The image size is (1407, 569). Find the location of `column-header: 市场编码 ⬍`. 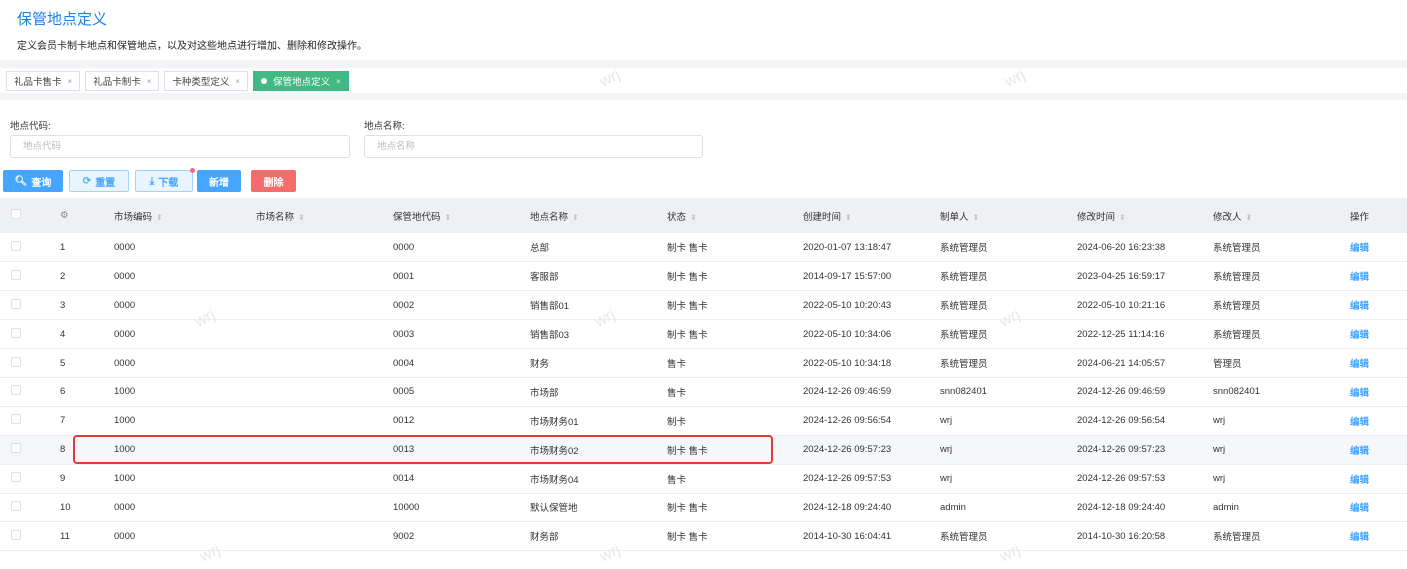

column-header: 市场编码 ⬍ is located at coordinates (171, 215).